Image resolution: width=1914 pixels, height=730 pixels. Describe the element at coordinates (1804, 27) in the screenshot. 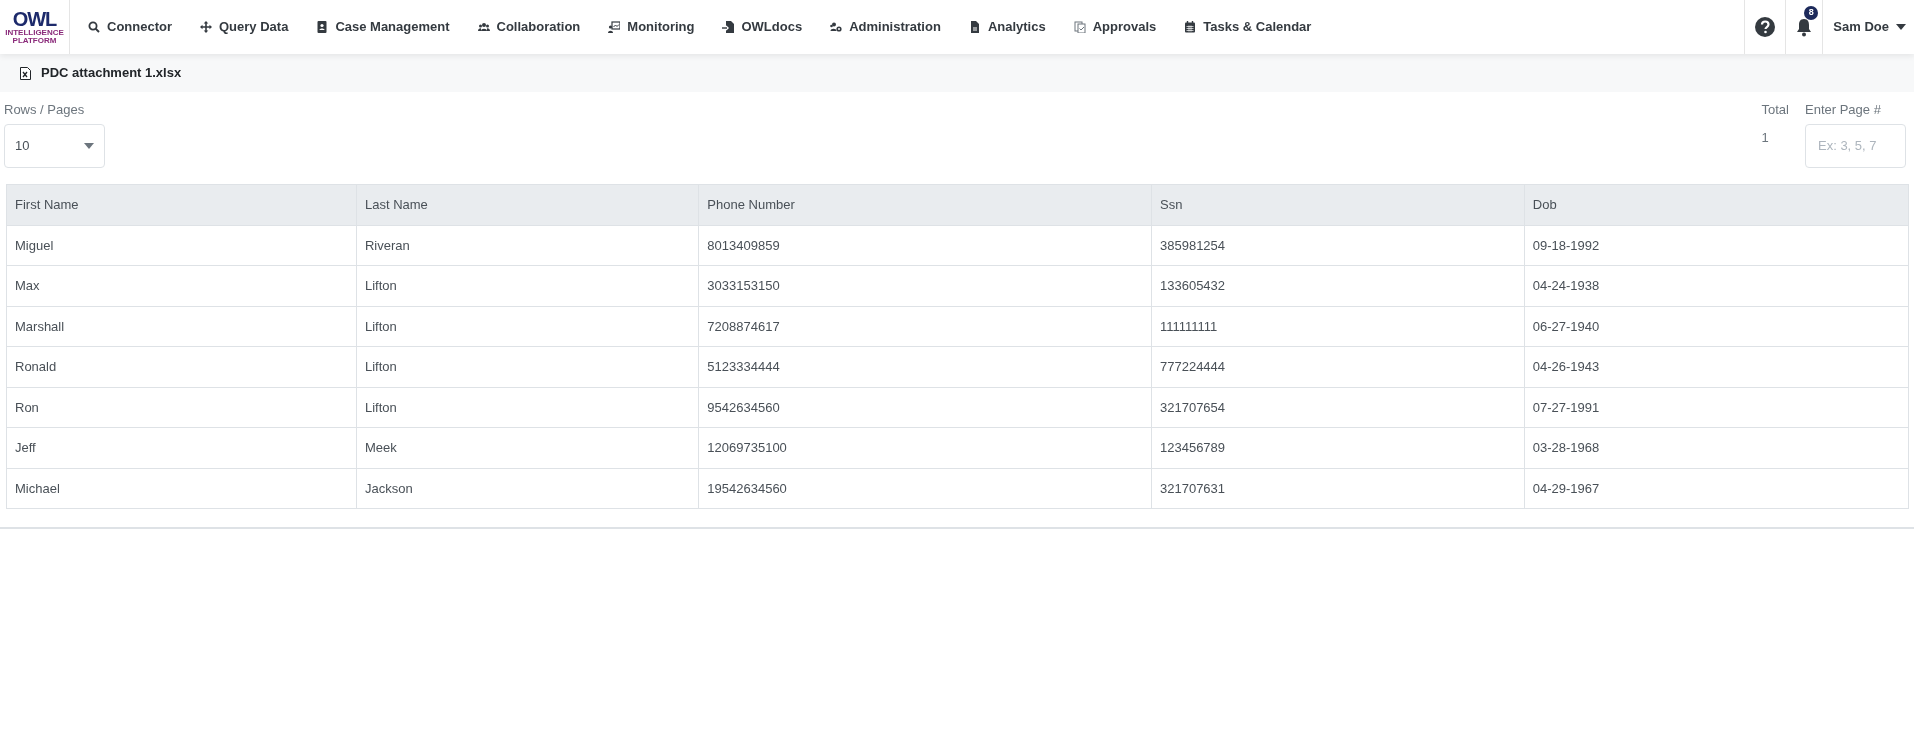

I see `bell-icon` at that location.